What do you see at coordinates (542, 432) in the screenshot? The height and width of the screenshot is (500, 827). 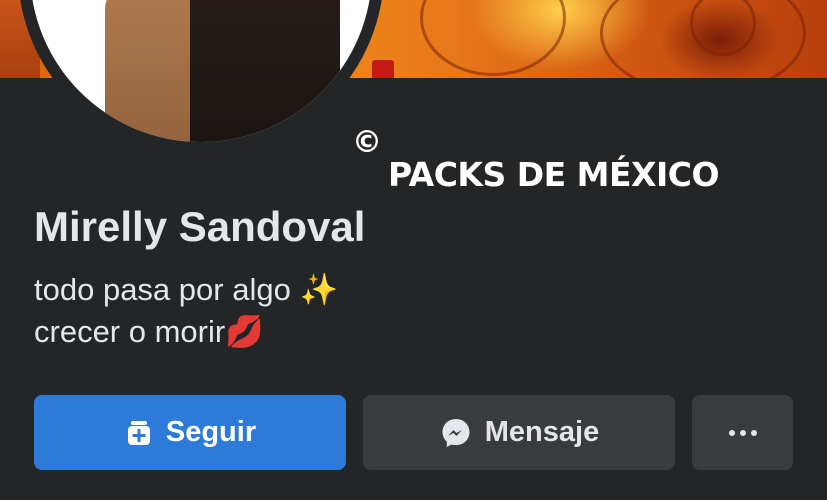 I see `message-label: Mensaje` at bounding box center [542, 432].